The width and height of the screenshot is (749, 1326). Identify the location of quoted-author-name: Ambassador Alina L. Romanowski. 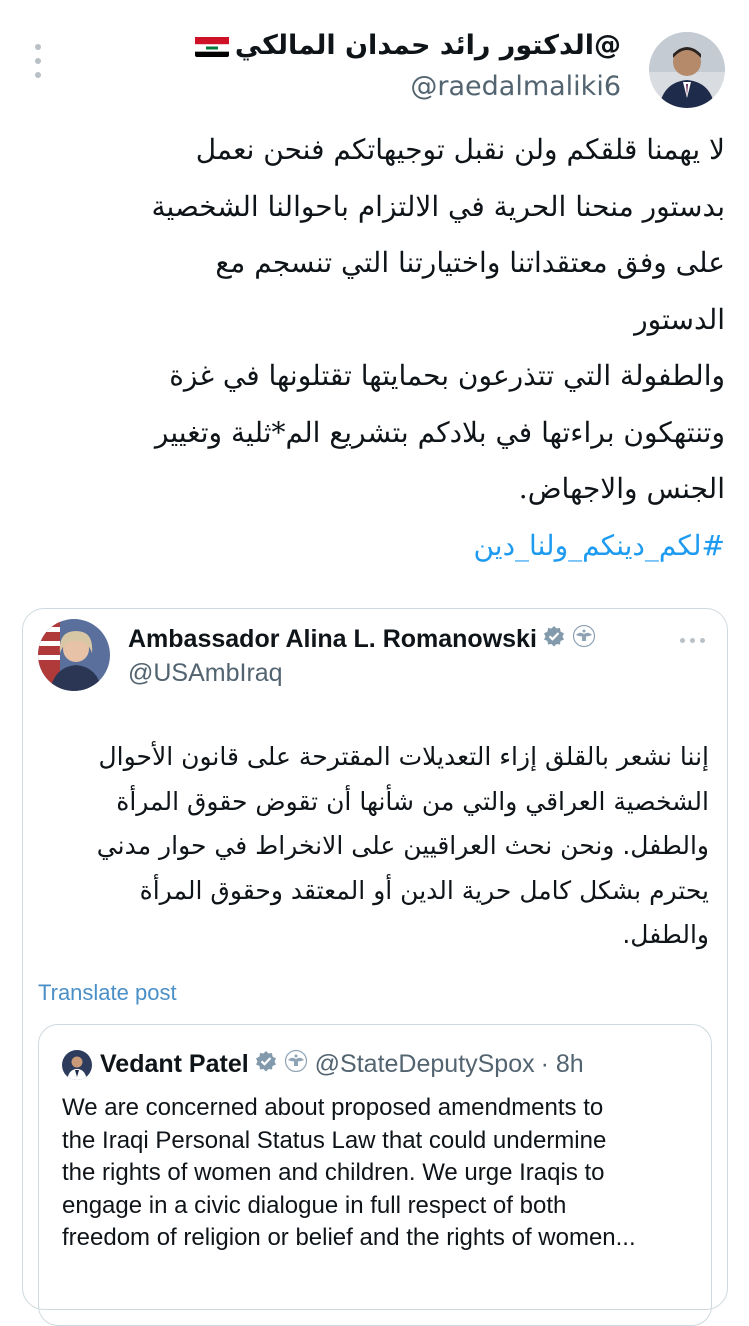
(362, 639).